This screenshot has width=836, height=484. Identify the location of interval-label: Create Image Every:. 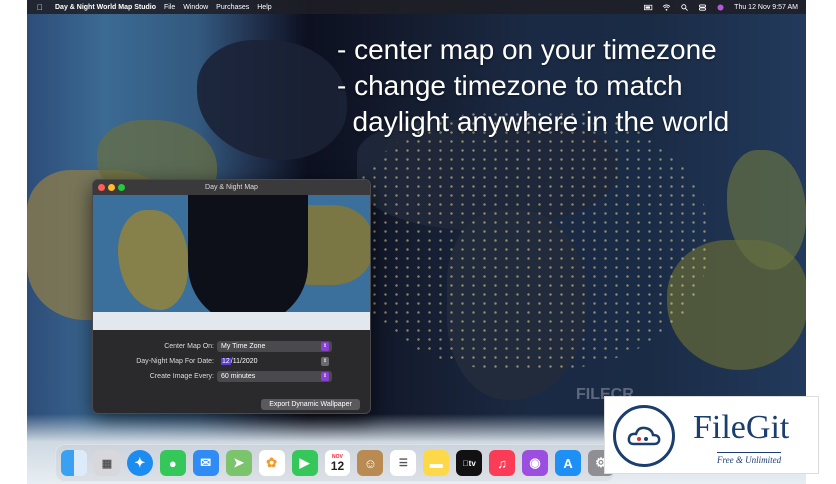
(181, 376).